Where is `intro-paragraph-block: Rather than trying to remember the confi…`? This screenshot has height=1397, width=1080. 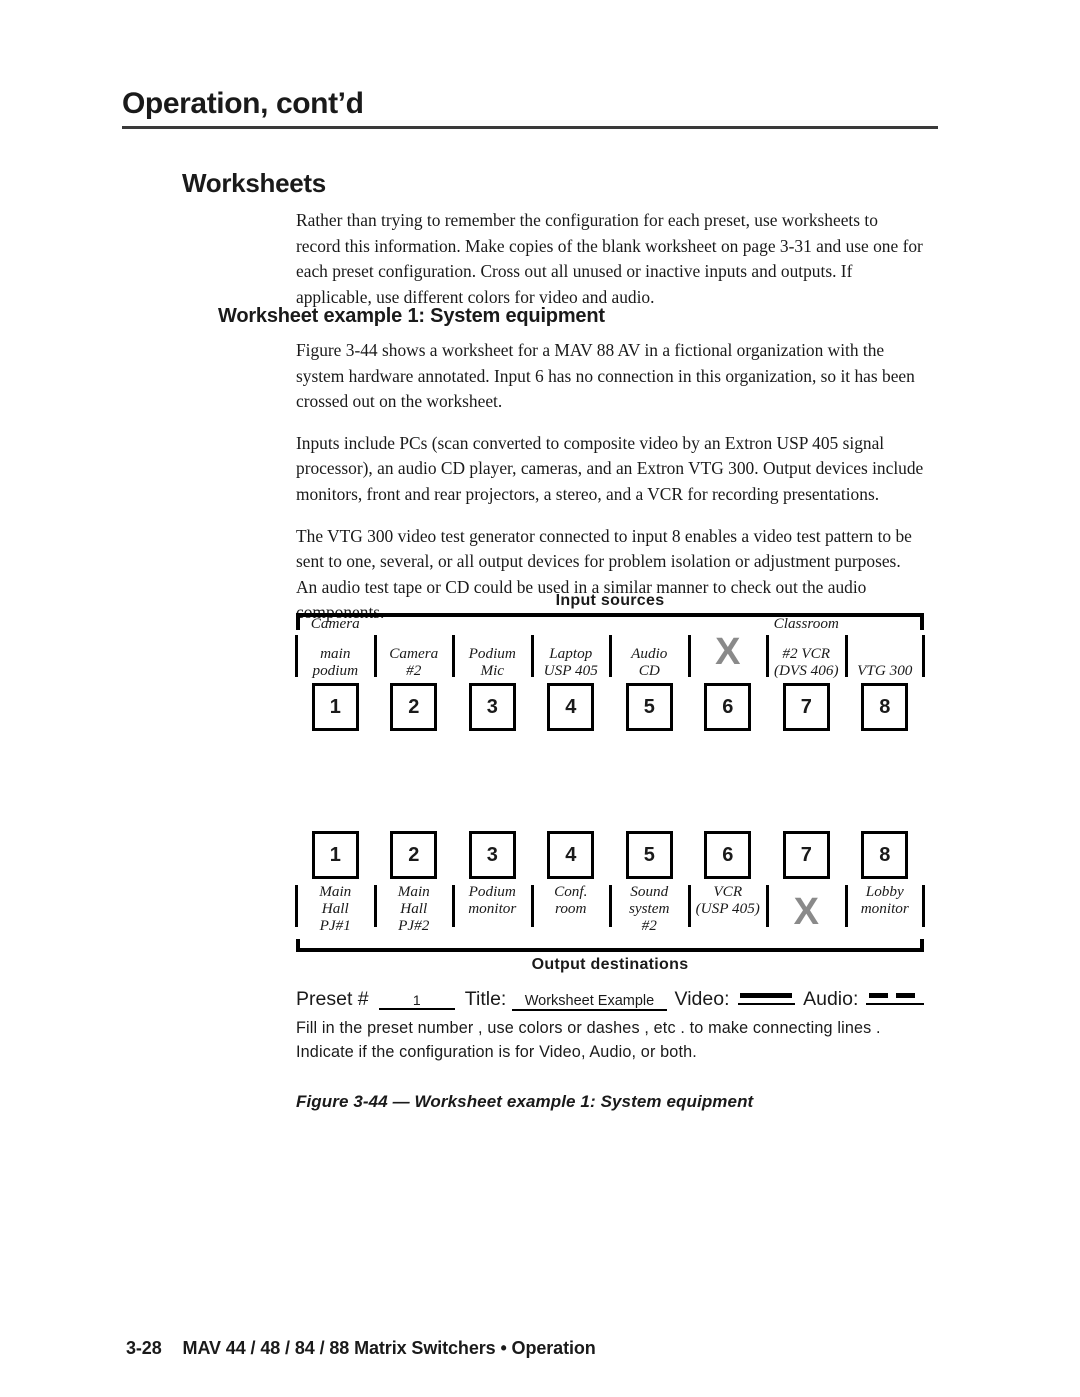 intro-paragraph-block: Rather than trying to remember the confi… is located at coordinates (610, 267).